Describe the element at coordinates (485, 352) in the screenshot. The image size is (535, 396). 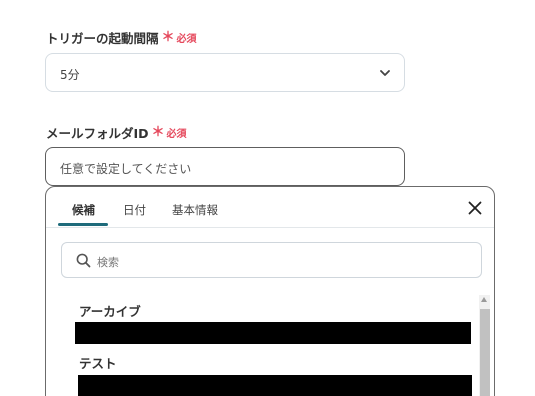
I see `scrollbar-thumb` at that location.